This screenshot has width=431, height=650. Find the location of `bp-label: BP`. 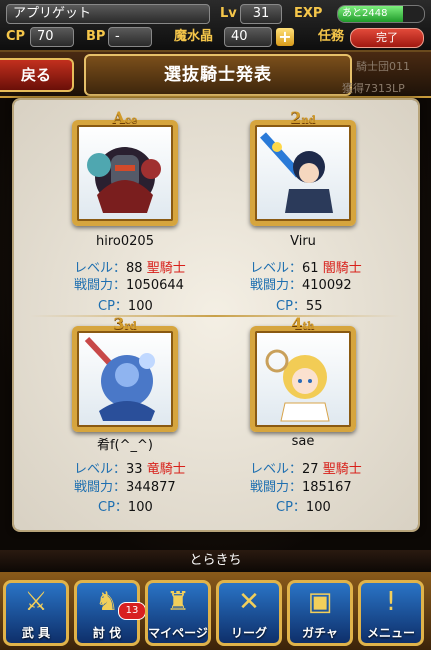

bp-label: BP is located at coordinates (96, 36).